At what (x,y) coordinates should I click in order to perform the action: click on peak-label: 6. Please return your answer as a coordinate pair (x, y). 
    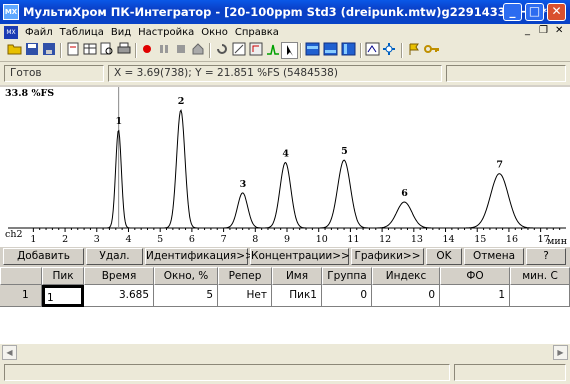
    Looking at the image, I should click on (404, 193).